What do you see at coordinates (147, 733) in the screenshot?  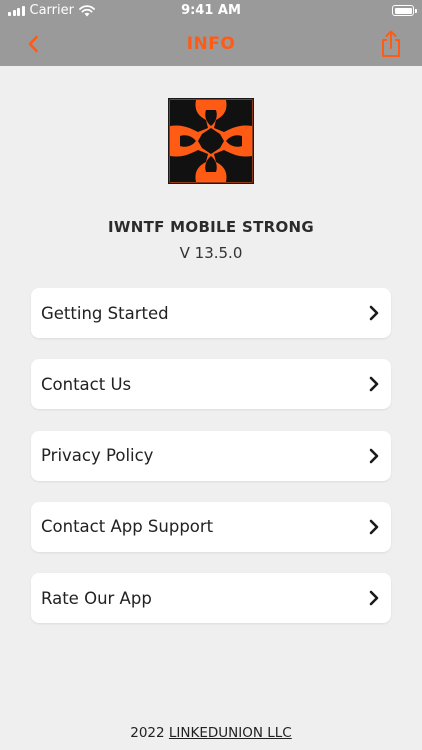 I see `footer-year: 2022` at bounding box center [147, 733].